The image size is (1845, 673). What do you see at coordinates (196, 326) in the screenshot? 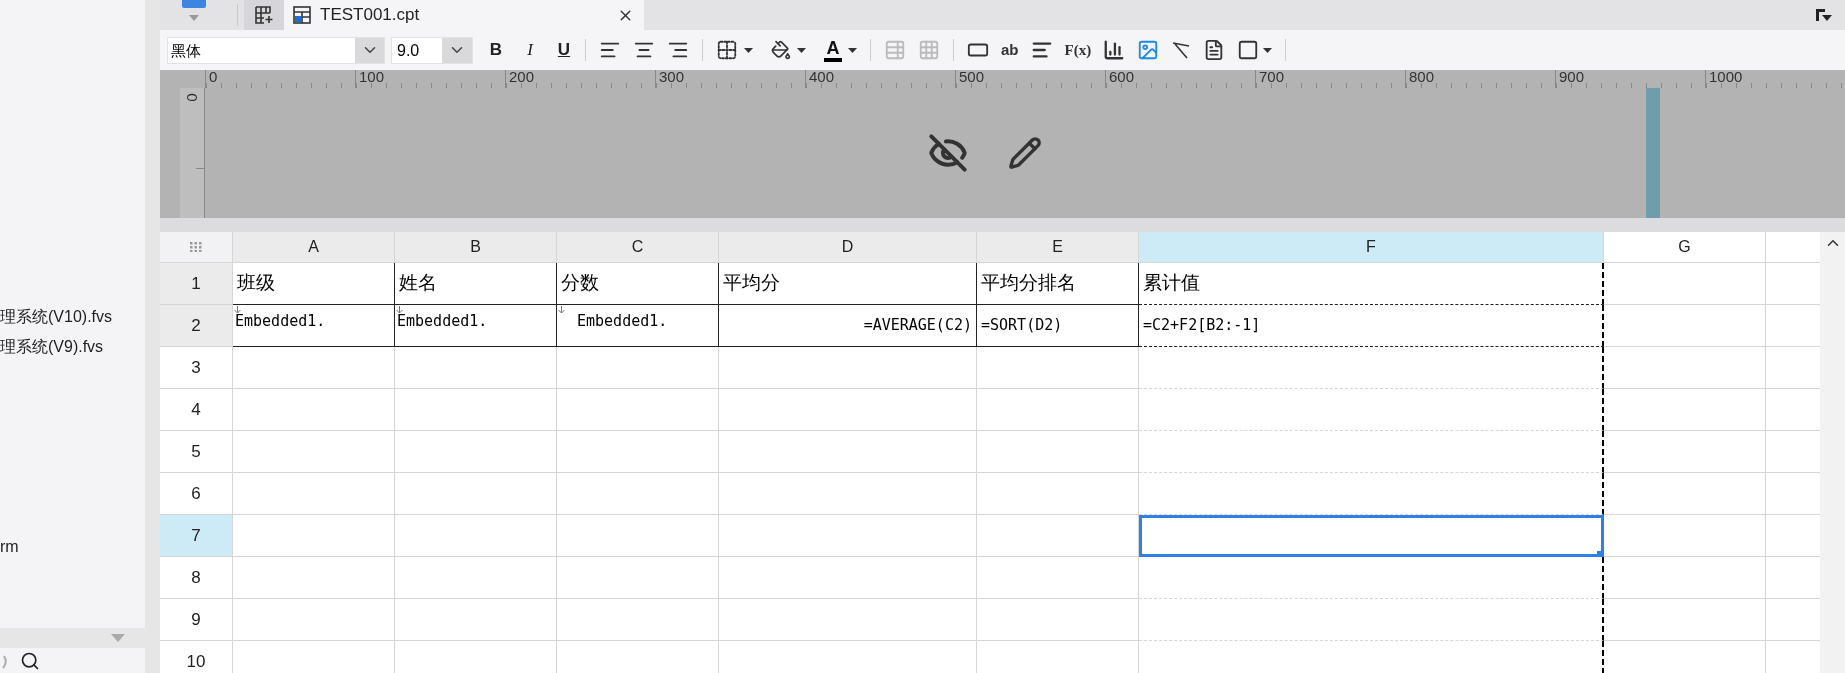
I see `row-header: 2` at bounding box center [196, 326].